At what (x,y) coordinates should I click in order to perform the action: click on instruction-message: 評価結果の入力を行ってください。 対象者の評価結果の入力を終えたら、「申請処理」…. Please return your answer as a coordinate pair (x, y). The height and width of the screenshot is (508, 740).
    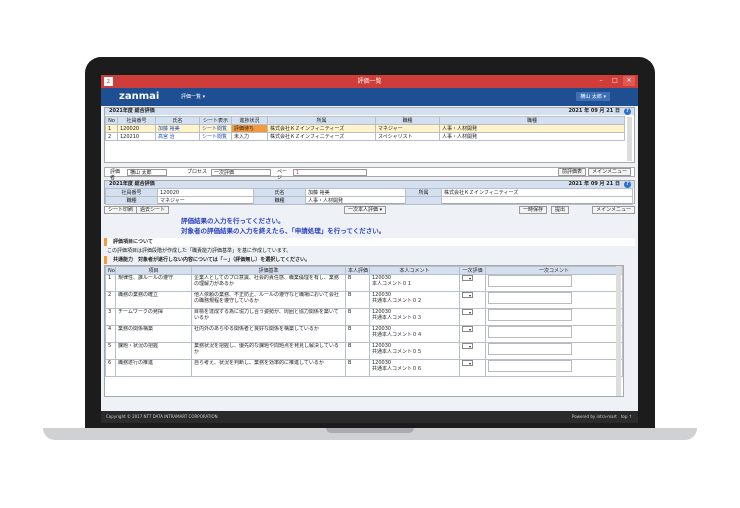
    Looking at the image, I should click on (283, 226).